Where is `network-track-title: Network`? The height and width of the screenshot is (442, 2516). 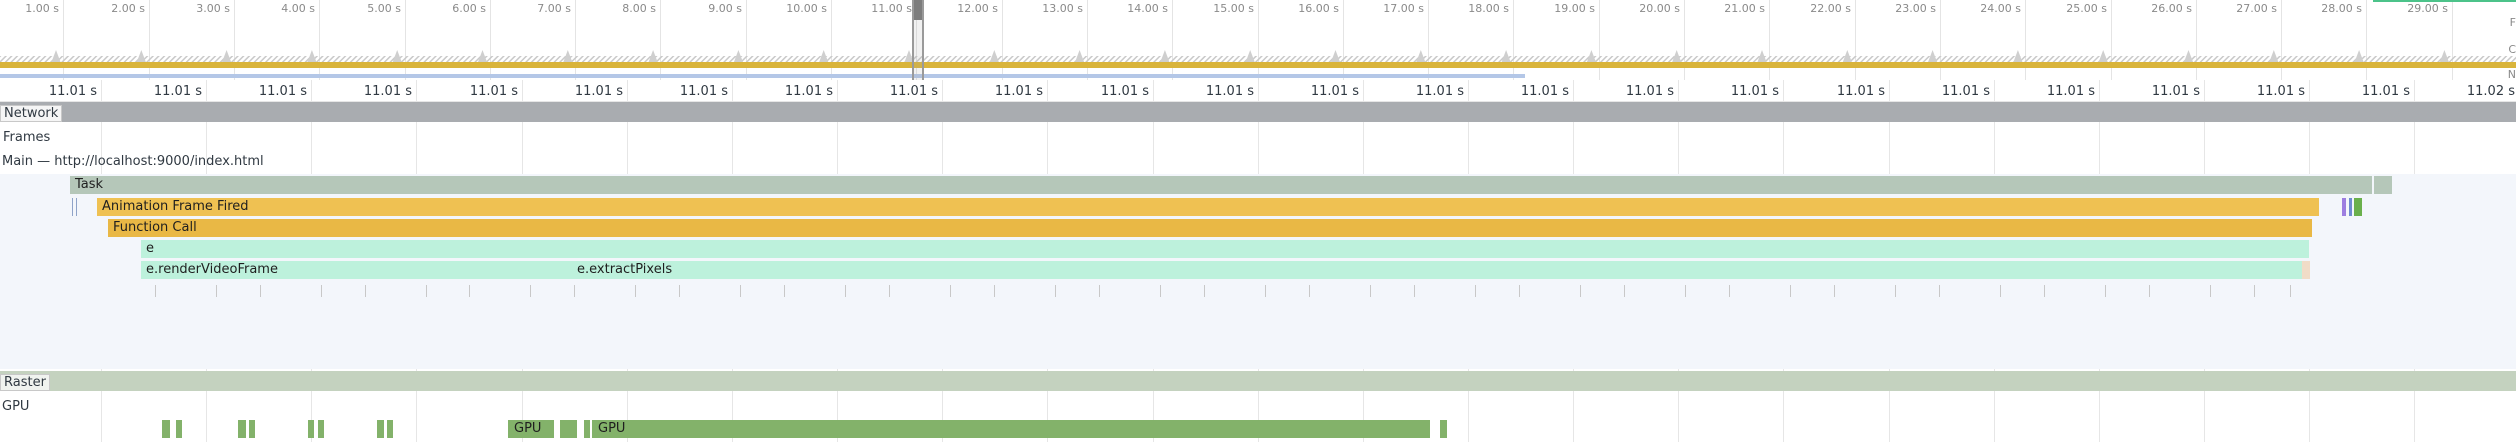
network-track-title: Network is located at coordinates (31, 113).